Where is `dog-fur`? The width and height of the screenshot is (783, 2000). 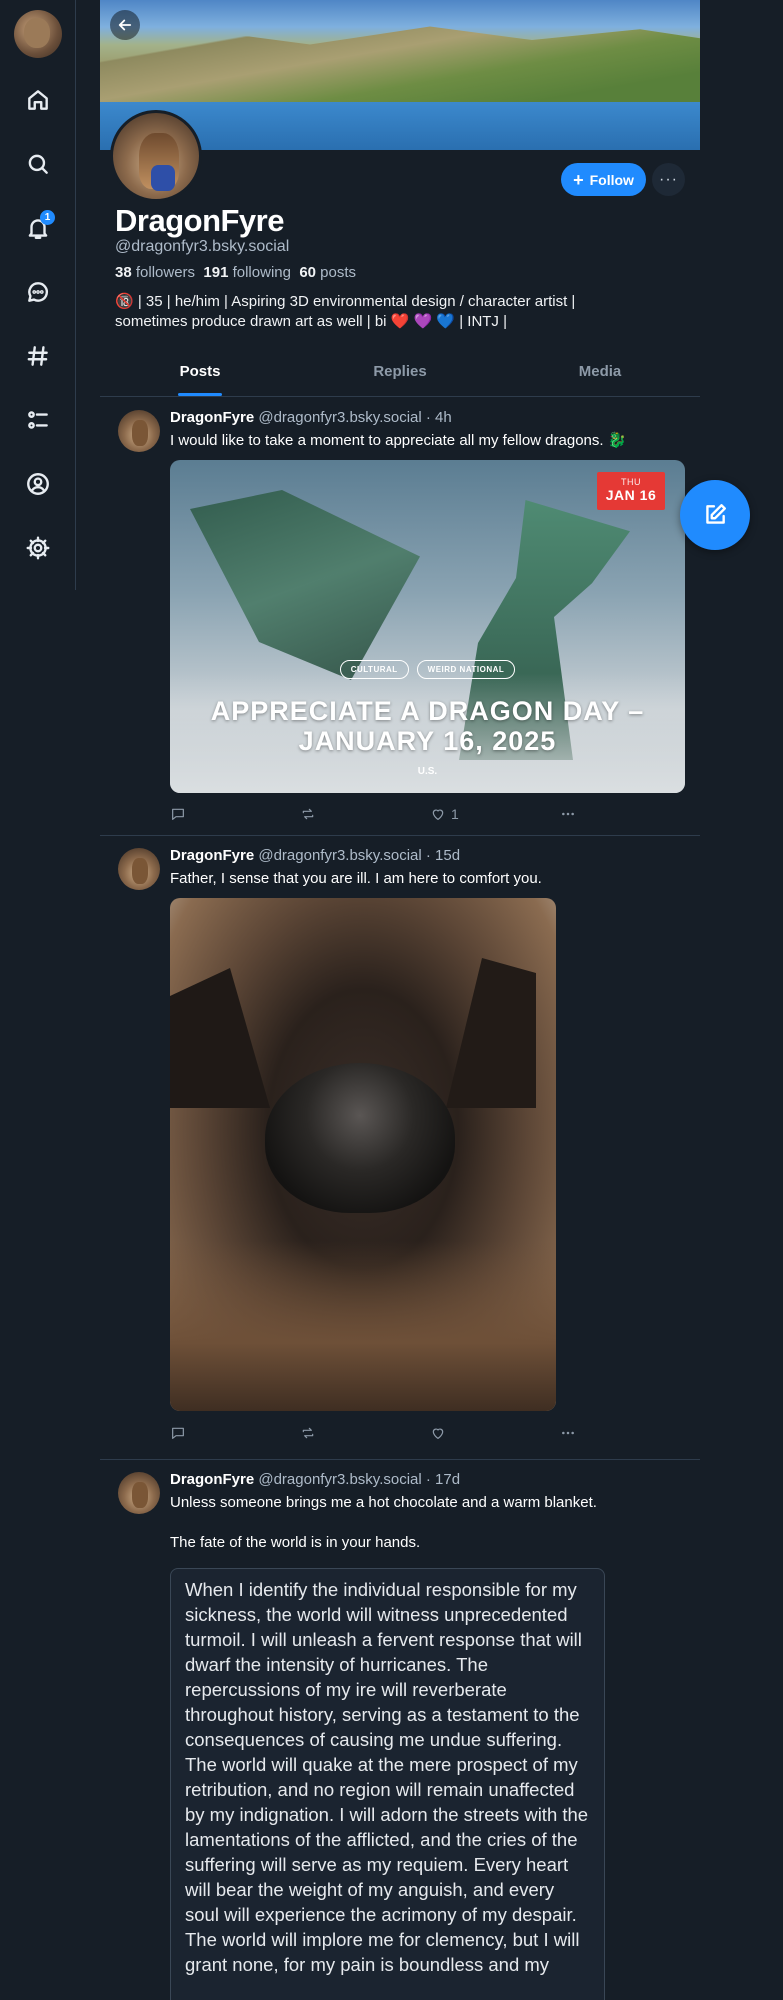 dog-fur is located at coordinates (363, 1326).